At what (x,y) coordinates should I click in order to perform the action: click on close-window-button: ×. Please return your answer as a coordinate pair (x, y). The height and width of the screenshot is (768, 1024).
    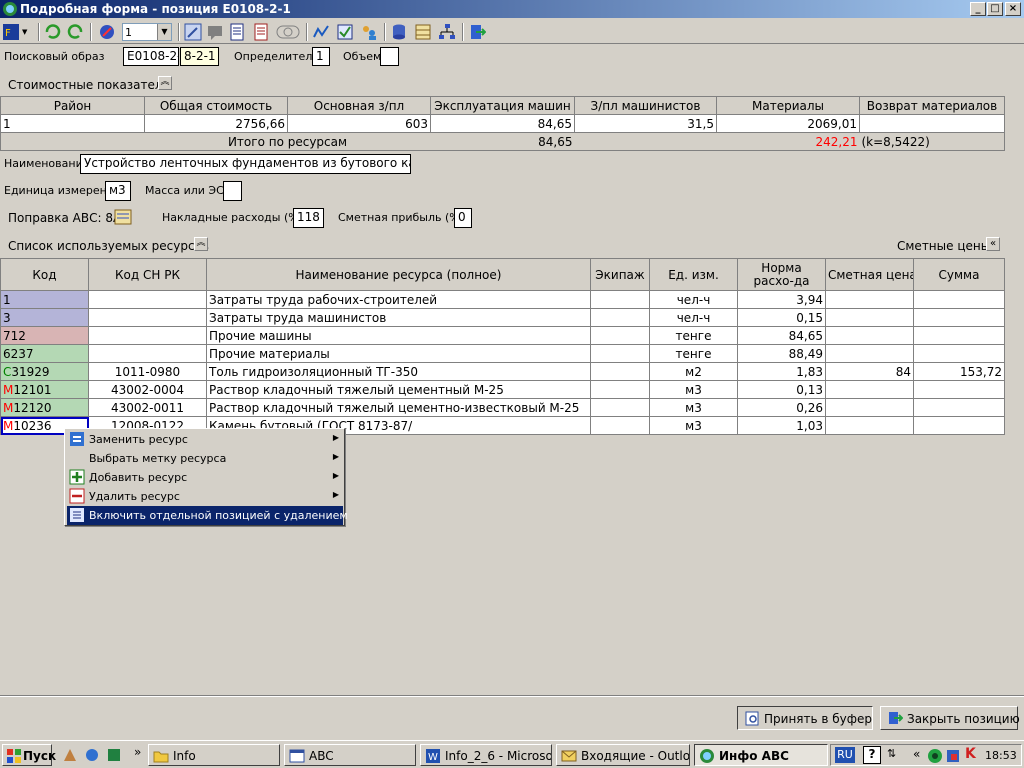
    Looking at the image, I should click on (1013, 9).